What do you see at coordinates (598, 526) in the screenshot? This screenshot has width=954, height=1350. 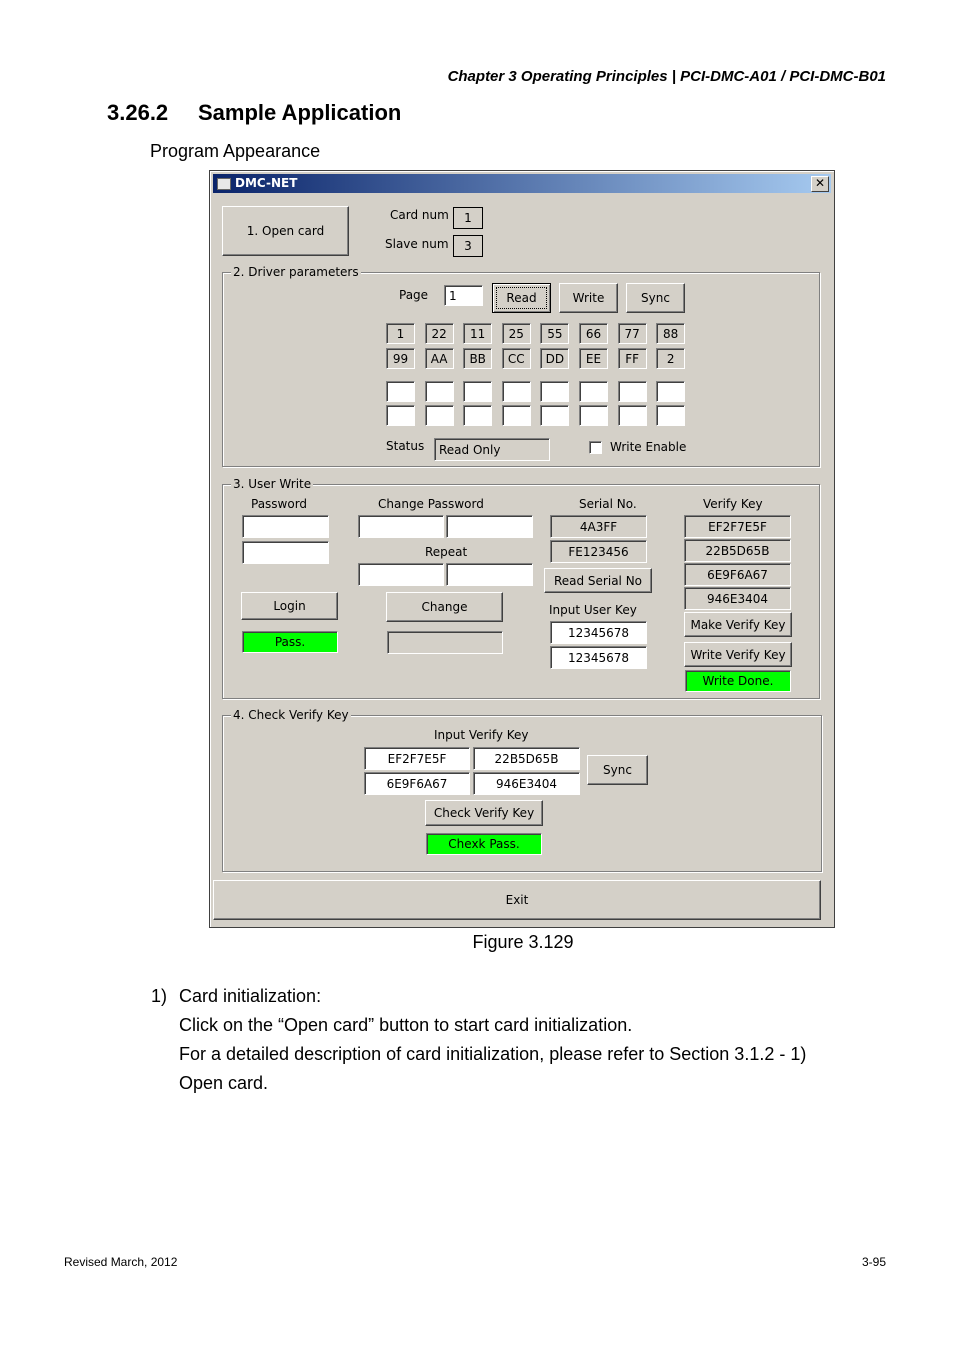 I see `serial-field-1: 4A3FF` at bounding box center [598, 526].